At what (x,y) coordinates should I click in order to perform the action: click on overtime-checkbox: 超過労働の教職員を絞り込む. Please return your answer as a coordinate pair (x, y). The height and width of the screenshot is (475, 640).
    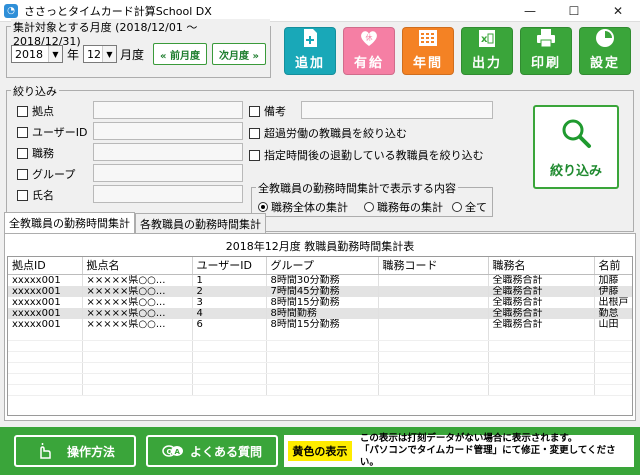
    Looking at the image, I should click on (328, 133).